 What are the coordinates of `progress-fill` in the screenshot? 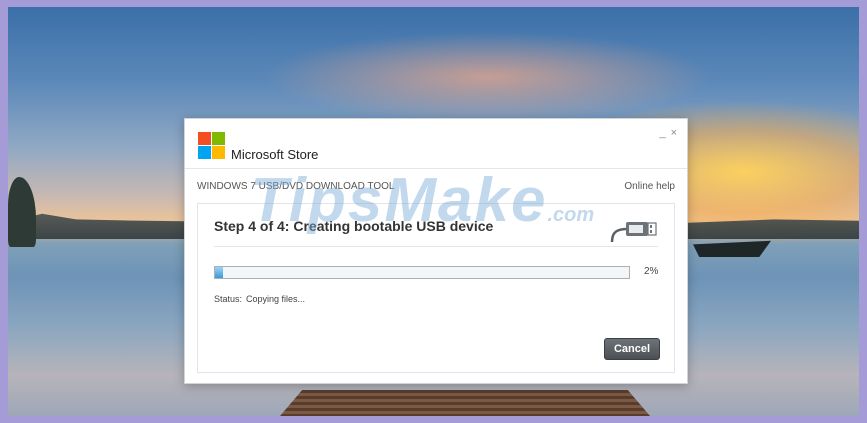 It's located at (219, 272).